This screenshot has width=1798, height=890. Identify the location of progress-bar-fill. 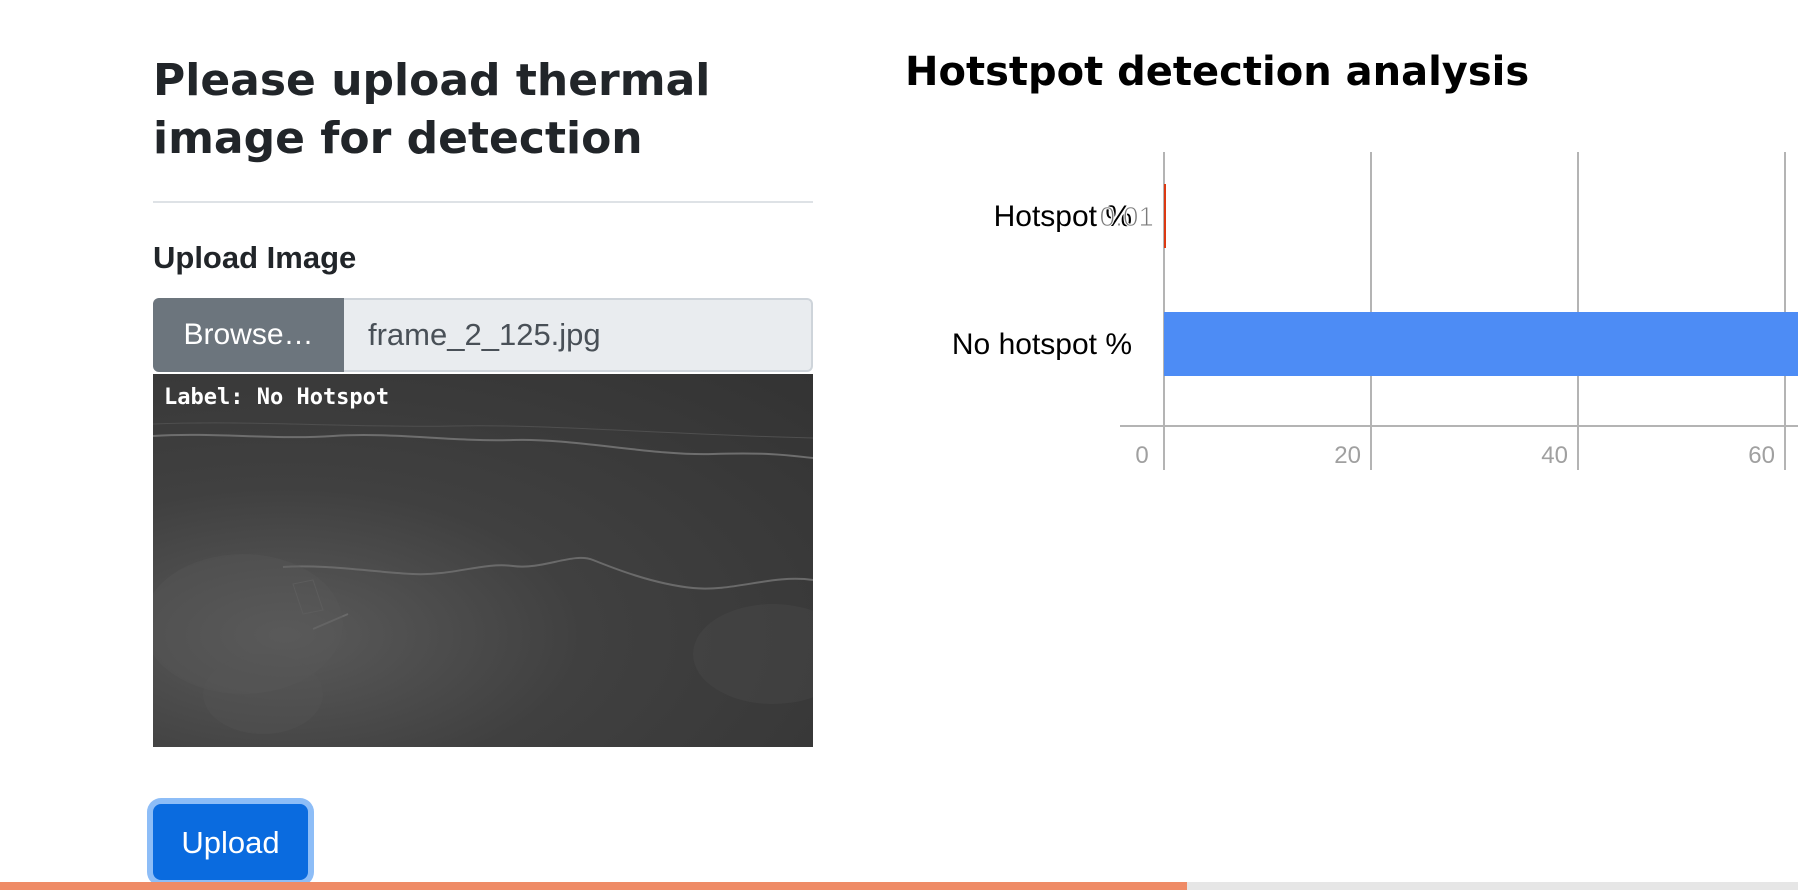
(593, 886).